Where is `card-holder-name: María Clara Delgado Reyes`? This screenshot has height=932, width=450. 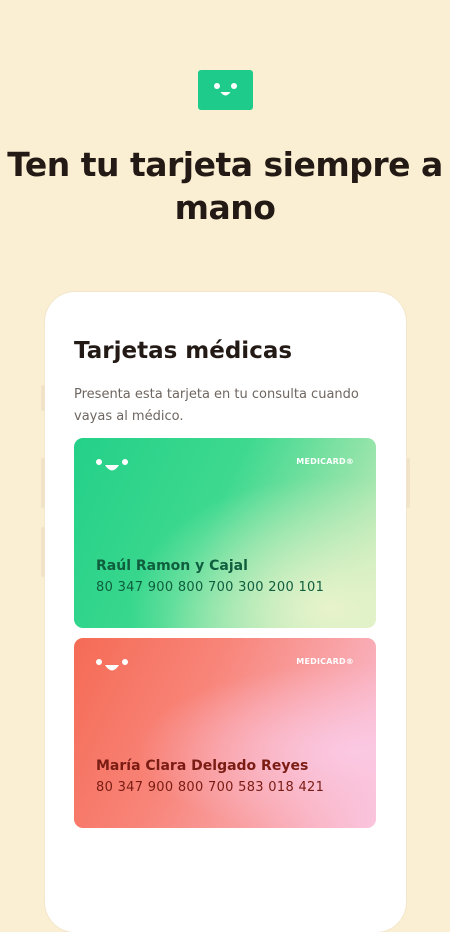 card-holder-name: María Clara Delgado Reyes is located at coordinates (202, 766).